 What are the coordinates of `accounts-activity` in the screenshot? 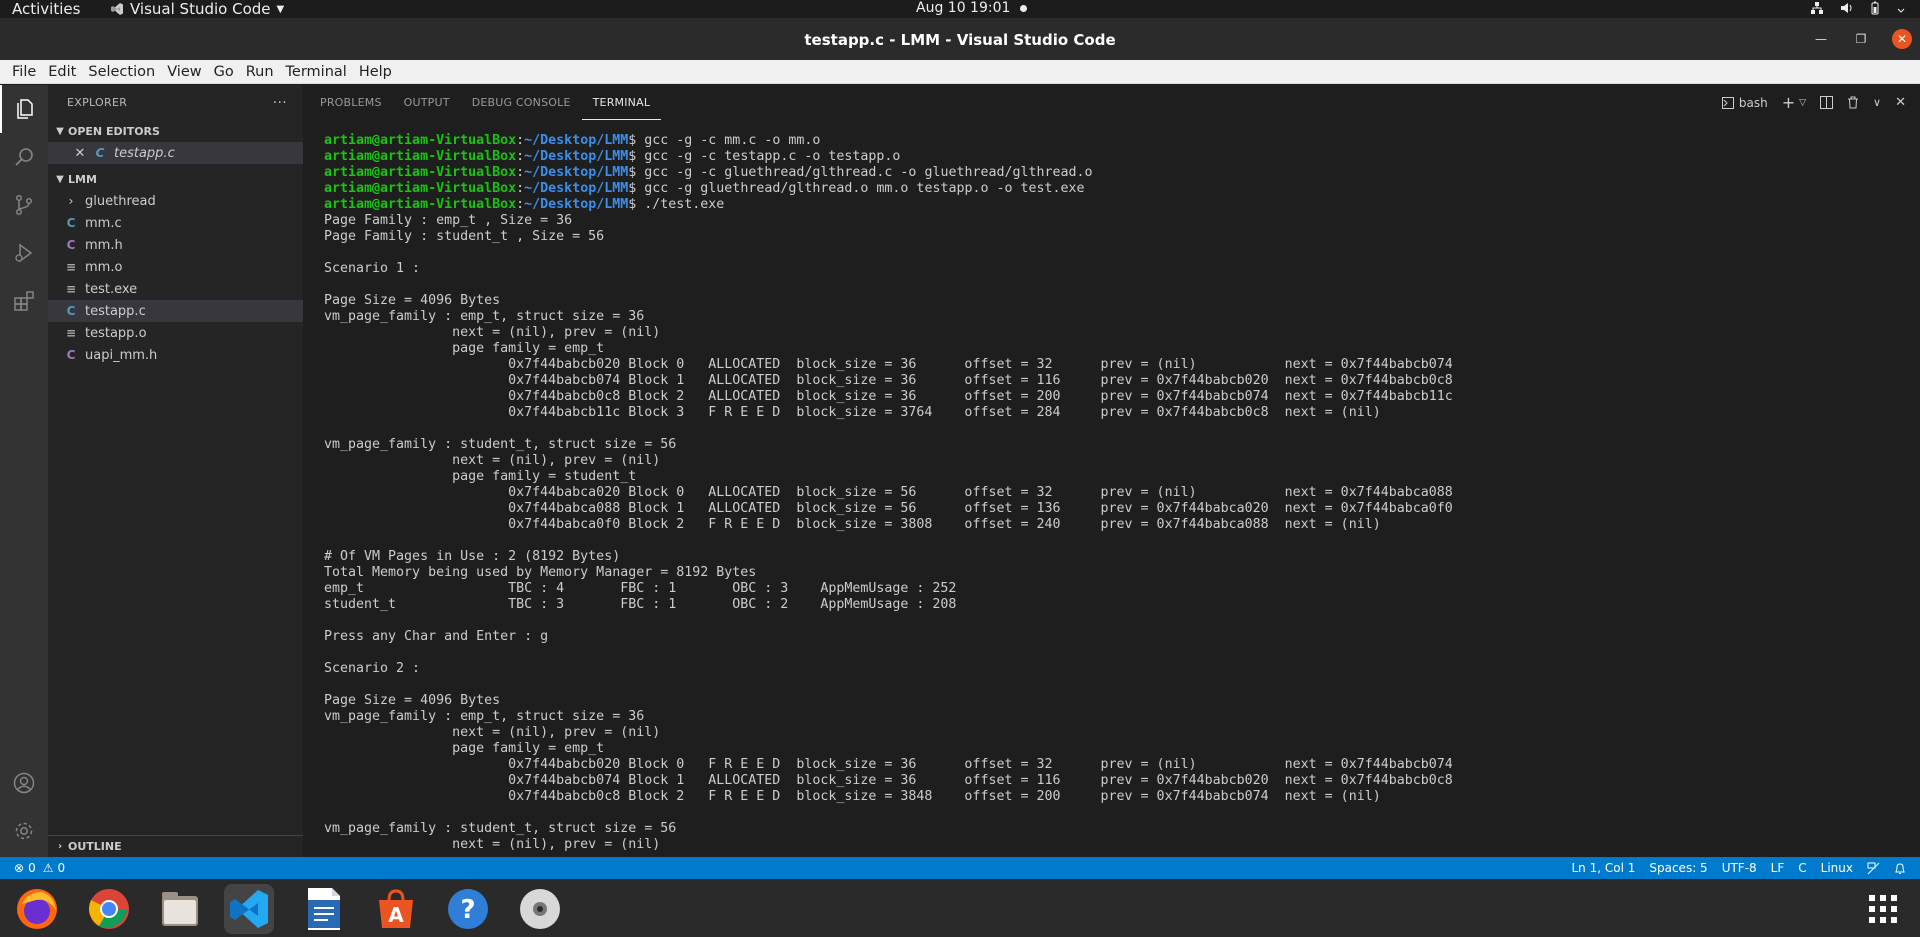 It's located at (24, 783).